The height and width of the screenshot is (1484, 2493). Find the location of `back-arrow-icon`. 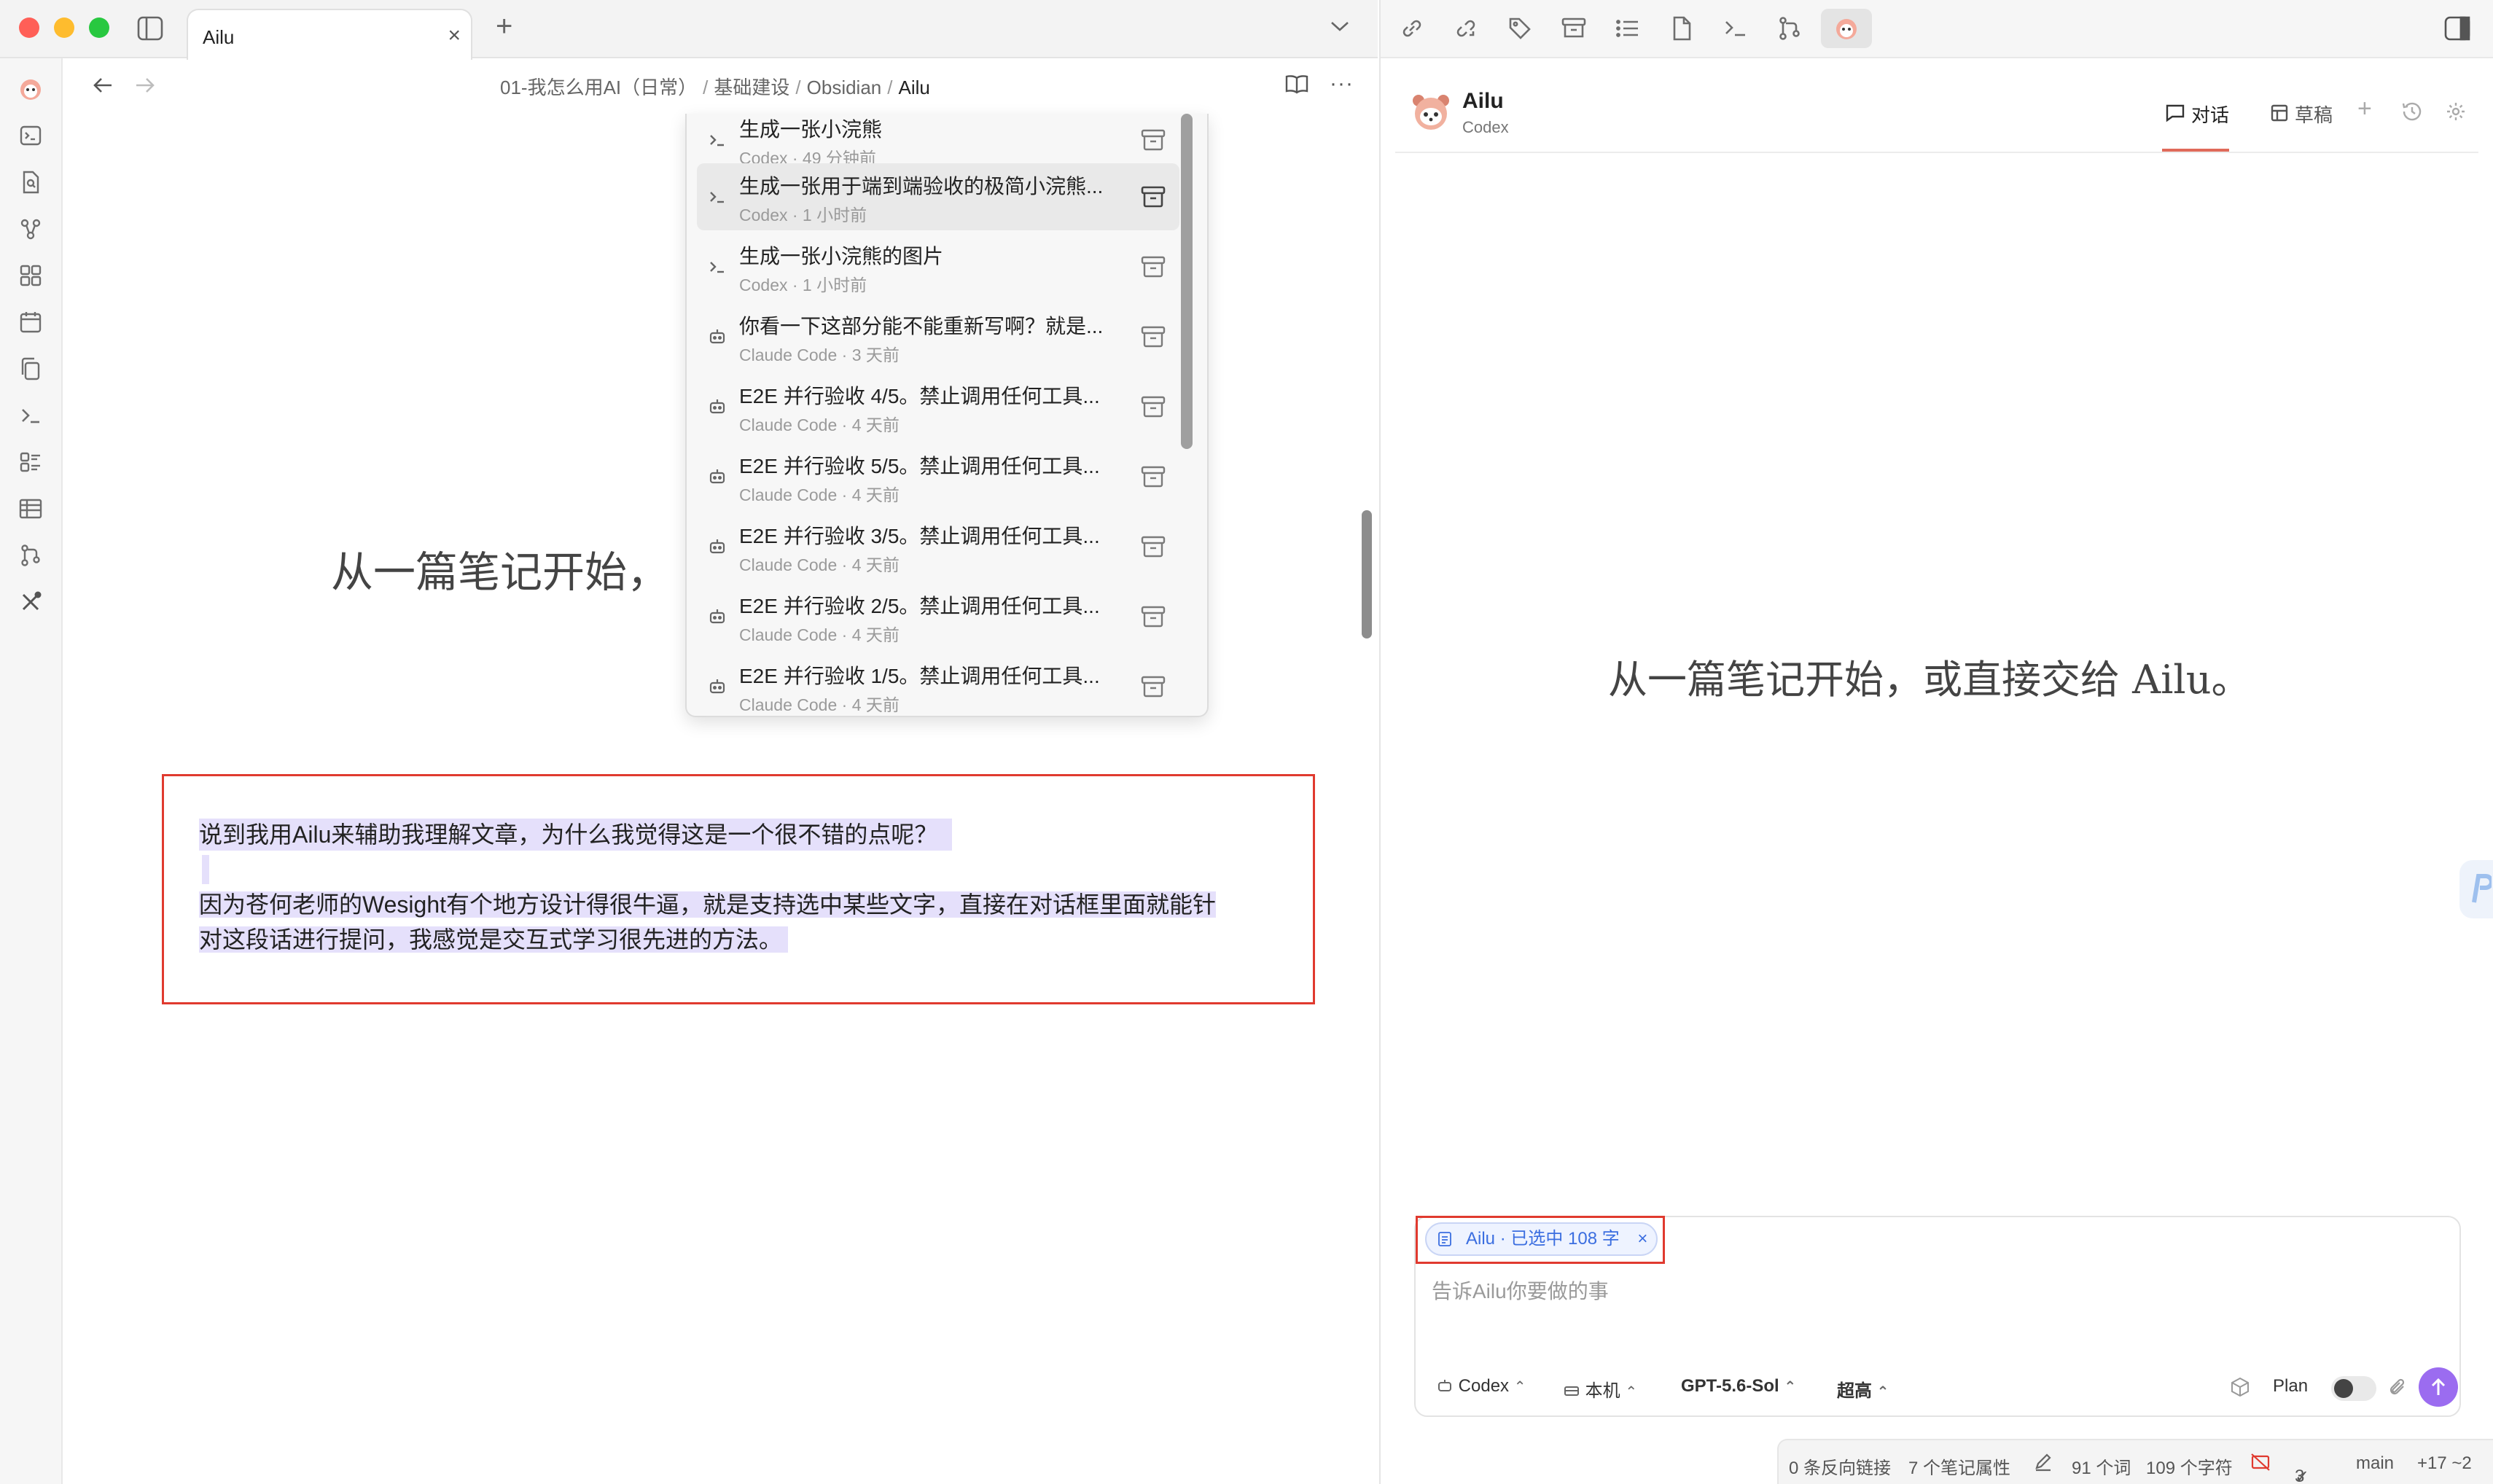

back-arrow-icon is located at coordinates (103, 85).